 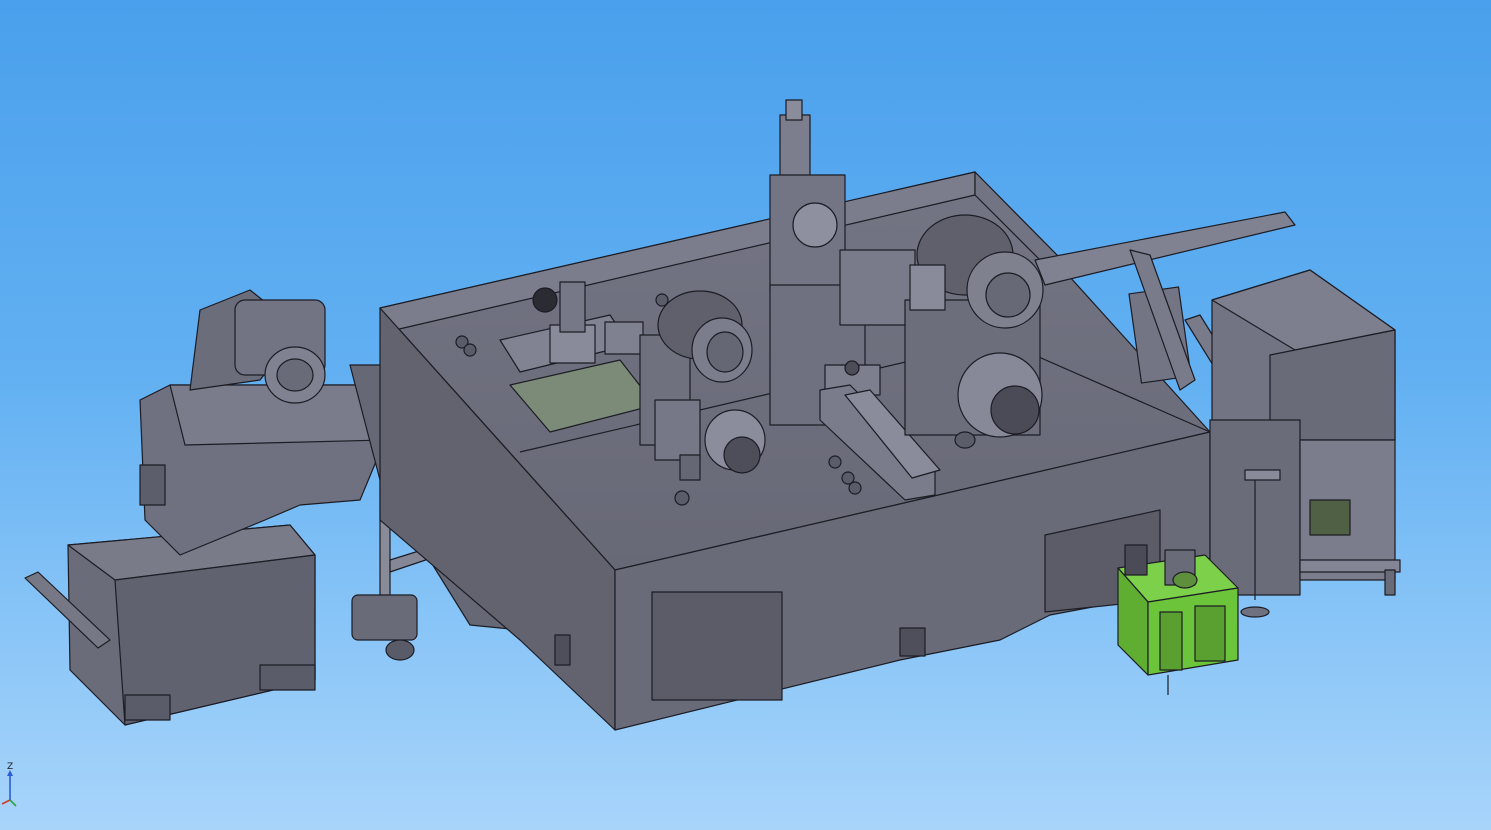 I want to click on axis-triad-icon: Z, so click(x=9, y=784).